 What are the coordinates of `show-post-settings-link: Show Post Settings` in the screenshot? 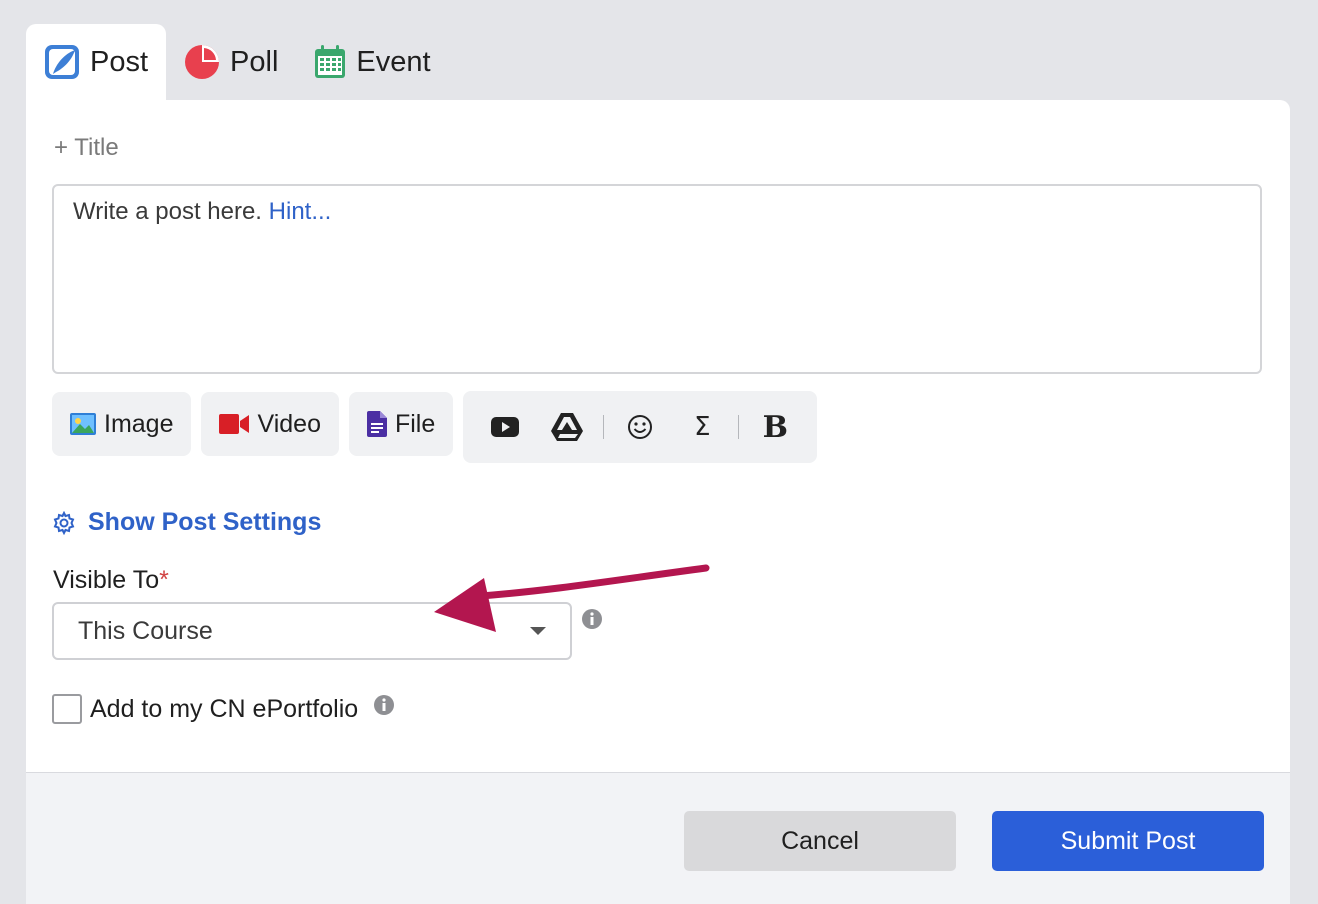 It's located at (186, 522).